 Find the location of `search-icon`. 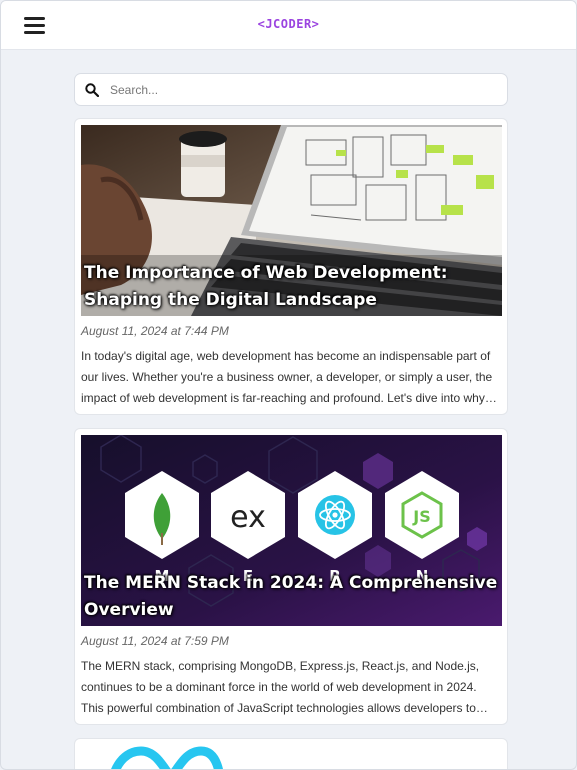

search-icon is located at coordinates (92, 90).